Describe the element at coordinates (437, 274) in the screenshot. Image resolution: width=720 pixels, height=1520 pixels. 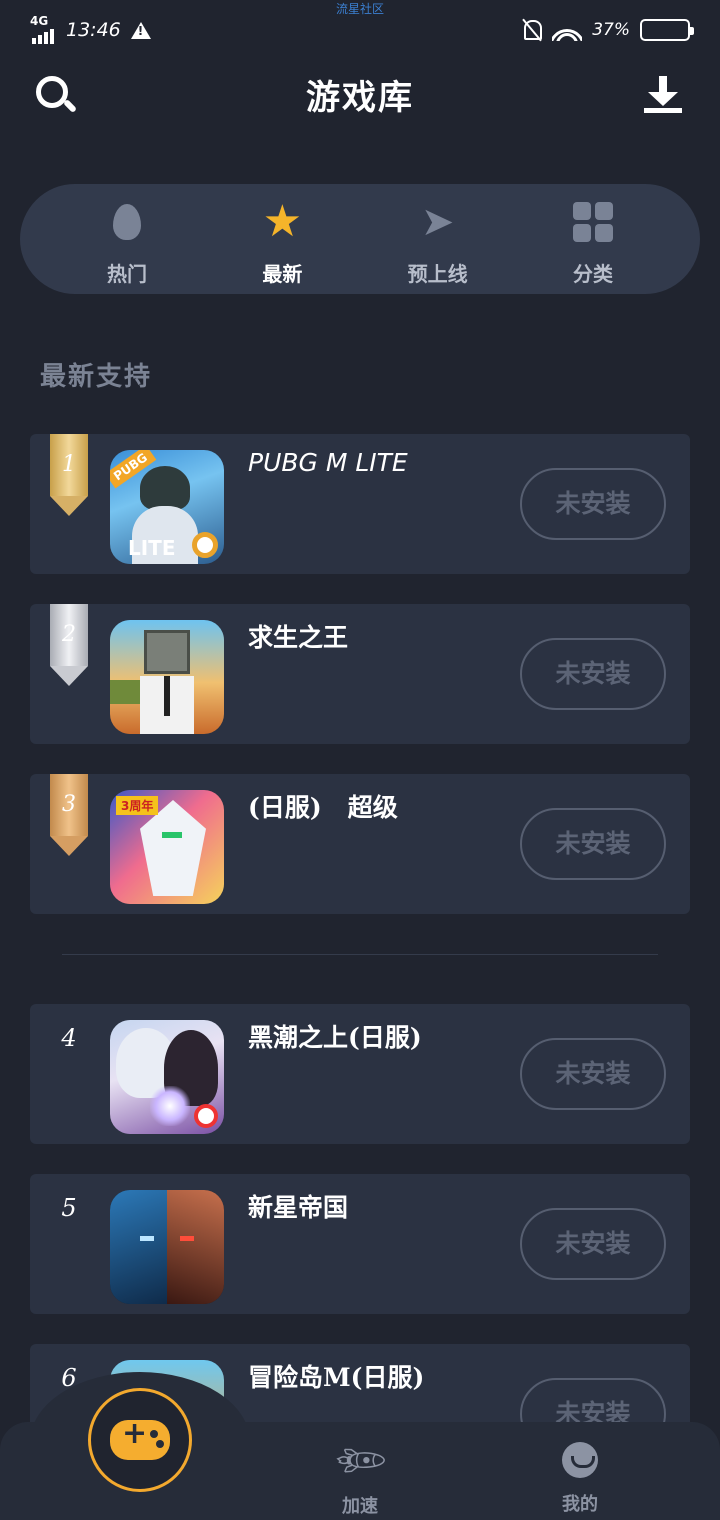
I see `tab-label: 预上线` at that location.